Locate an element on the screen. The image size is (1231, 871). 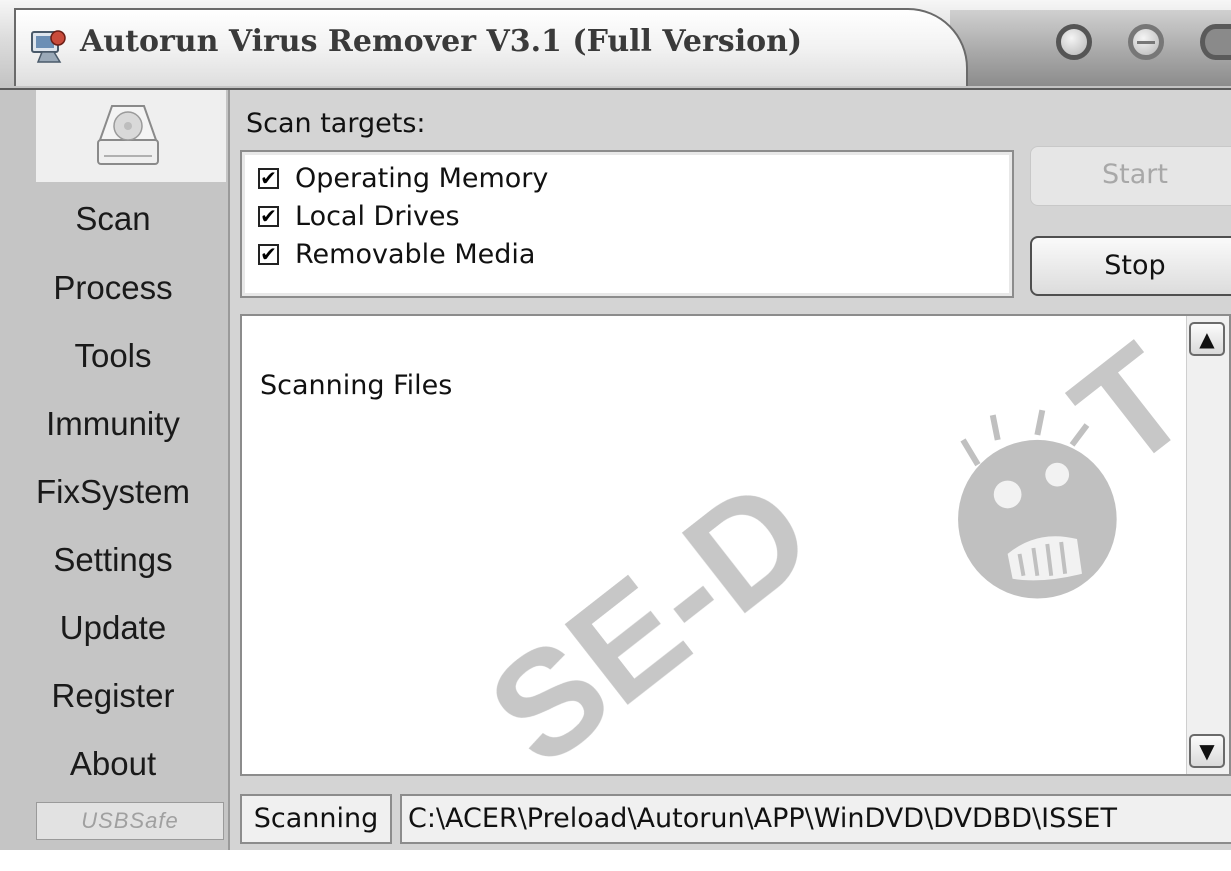
app-icon is located at coordinates (48, 46).